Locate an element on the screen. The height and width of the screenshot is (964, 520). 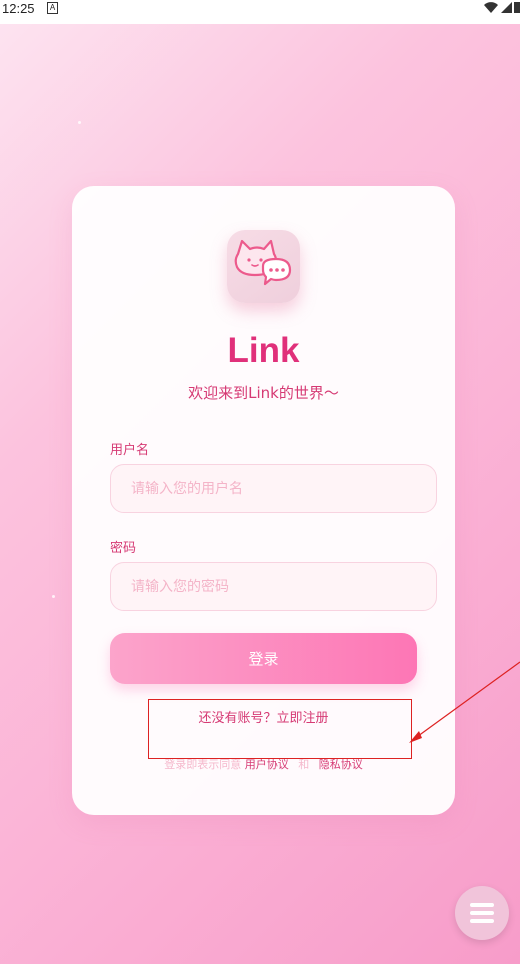
signal-icon is located at coordinates (506, 7).